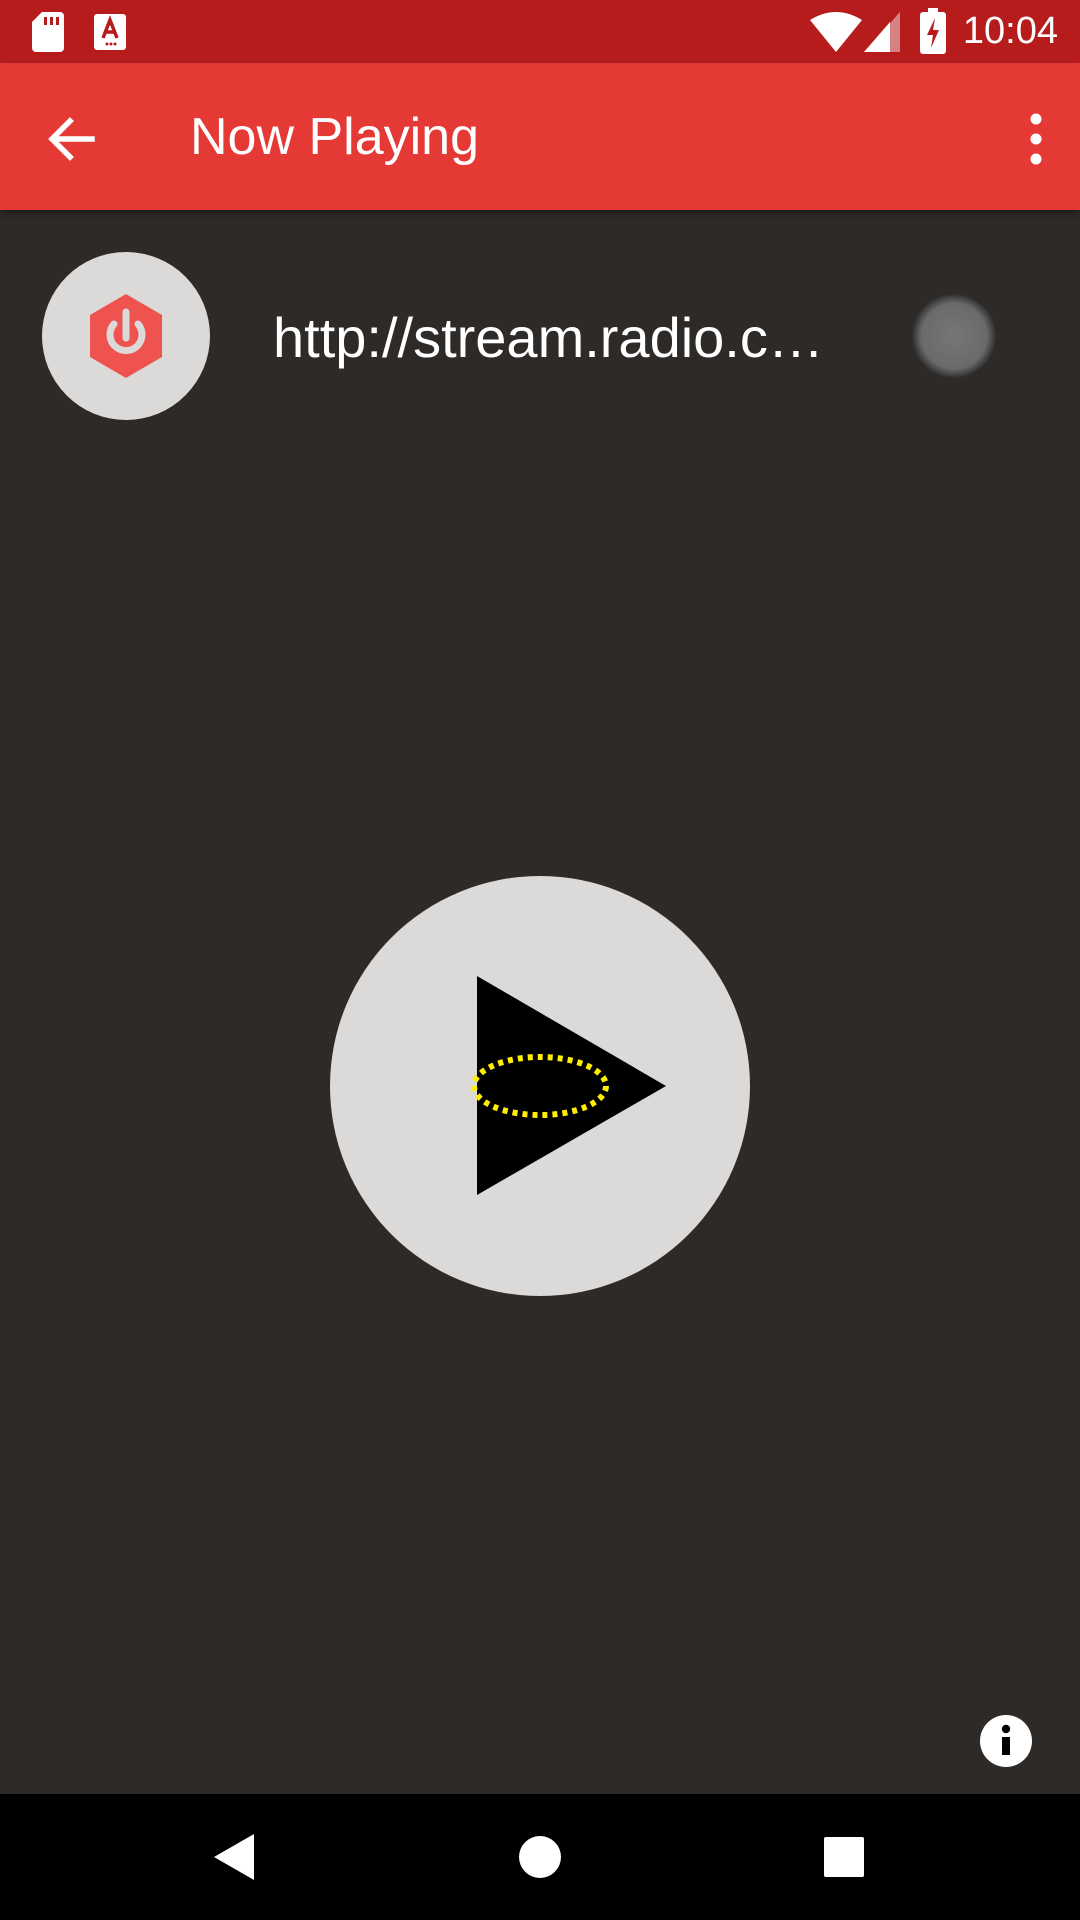 This screenshot has height=1920, width=1080. What do you see at coordinates (836, 32) in the screenshot?
I see `wifi-icon` at bounding box center [836, 32].